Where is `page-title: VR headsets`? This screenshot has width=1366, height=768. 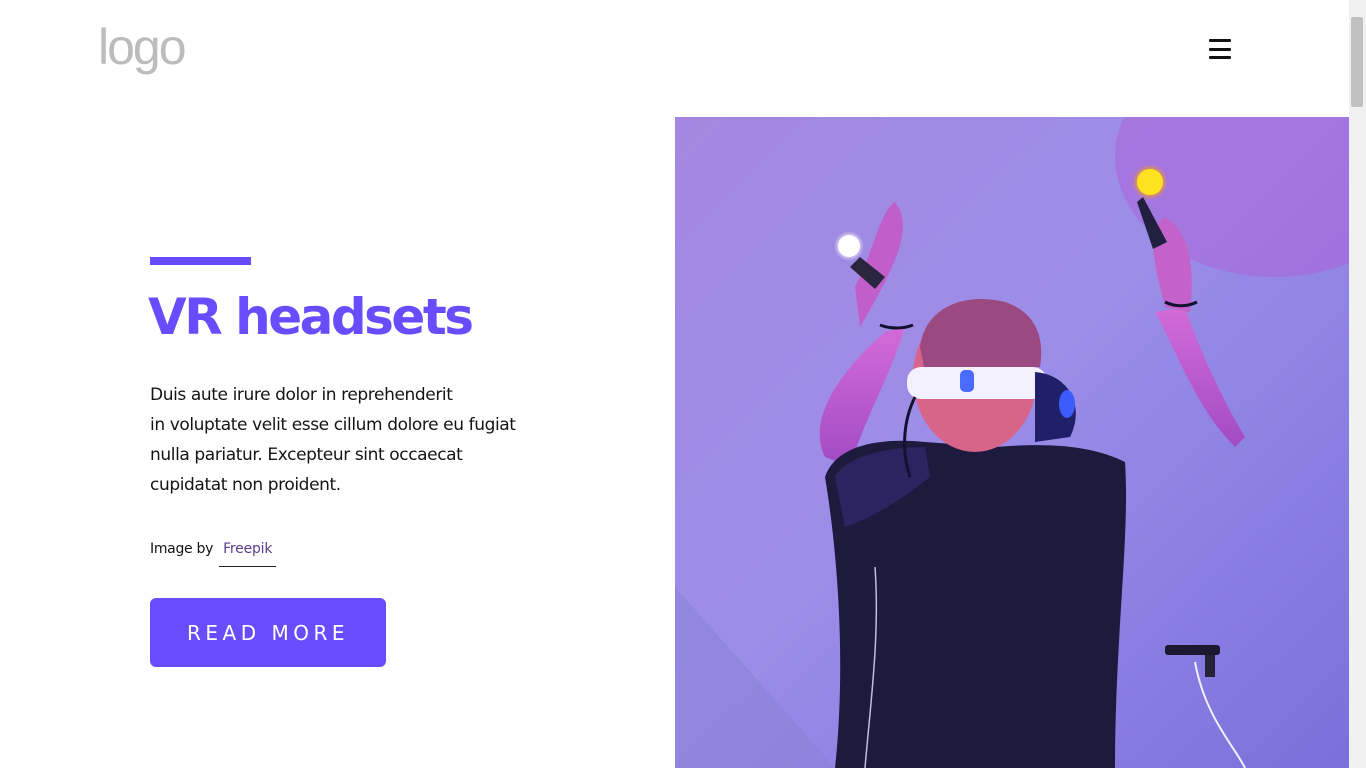 page-title: VR headsets is located at coordinates (311, 317).